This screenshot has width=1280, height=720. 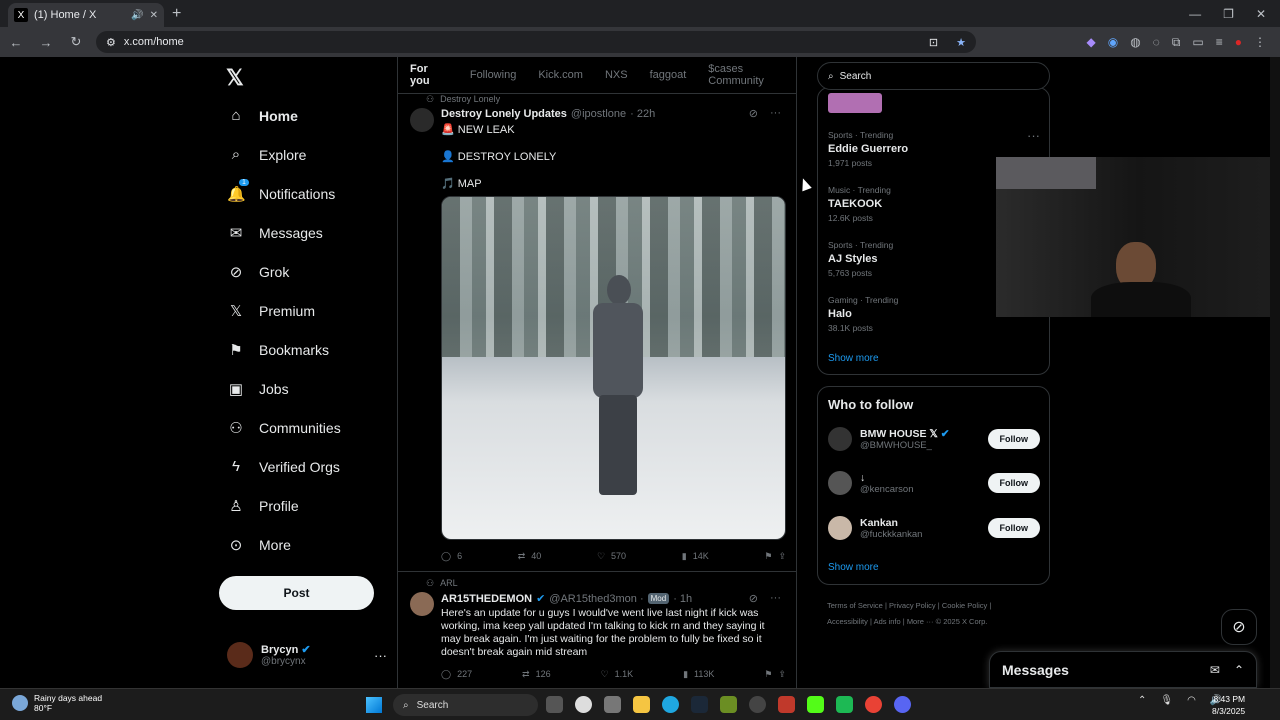 I want to click on tweet-time: · 1h, so click(x=682, y=599).